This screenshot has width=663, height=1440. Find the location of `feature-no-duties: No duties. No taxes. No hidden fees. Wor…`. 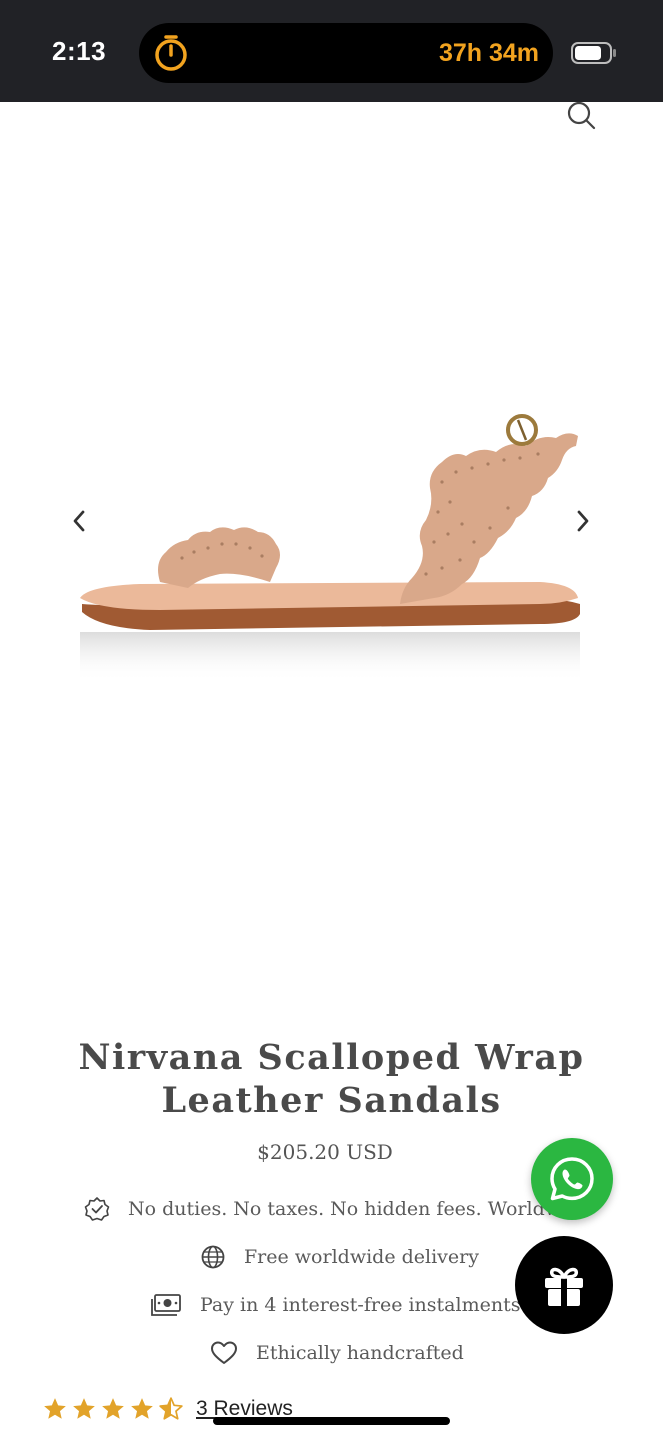

feature-no-duties: No duties. No taxes. No hidden fees. Wor… is located at coordinates (319, 1209).